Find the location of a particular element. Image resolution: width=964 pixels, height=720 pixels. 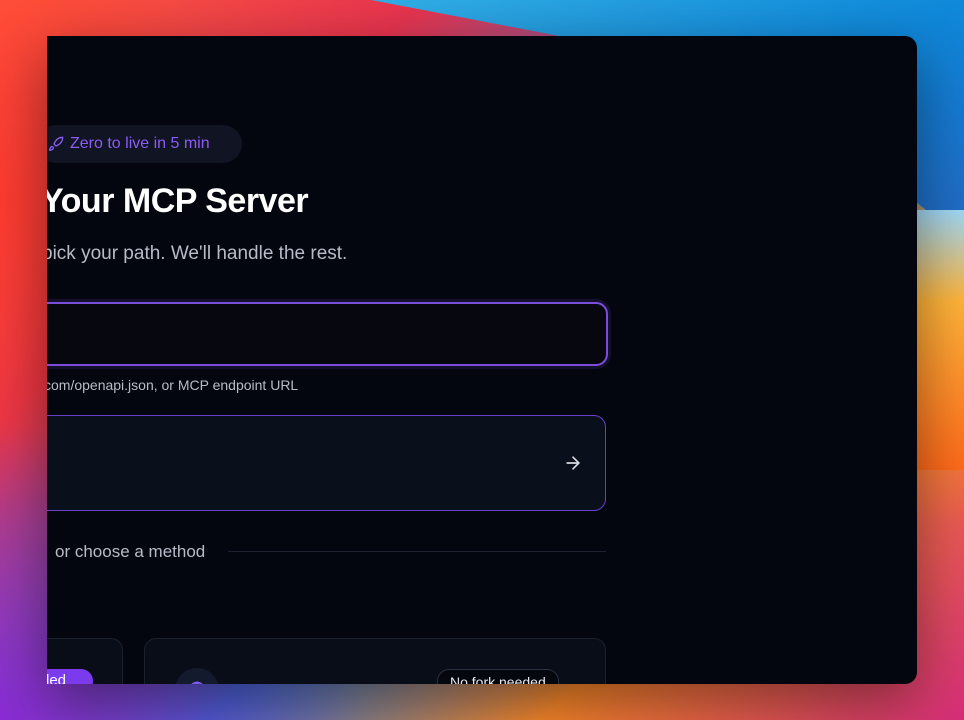

badge-label: Zero to live in 5 min is located at coordinates (140, 143).